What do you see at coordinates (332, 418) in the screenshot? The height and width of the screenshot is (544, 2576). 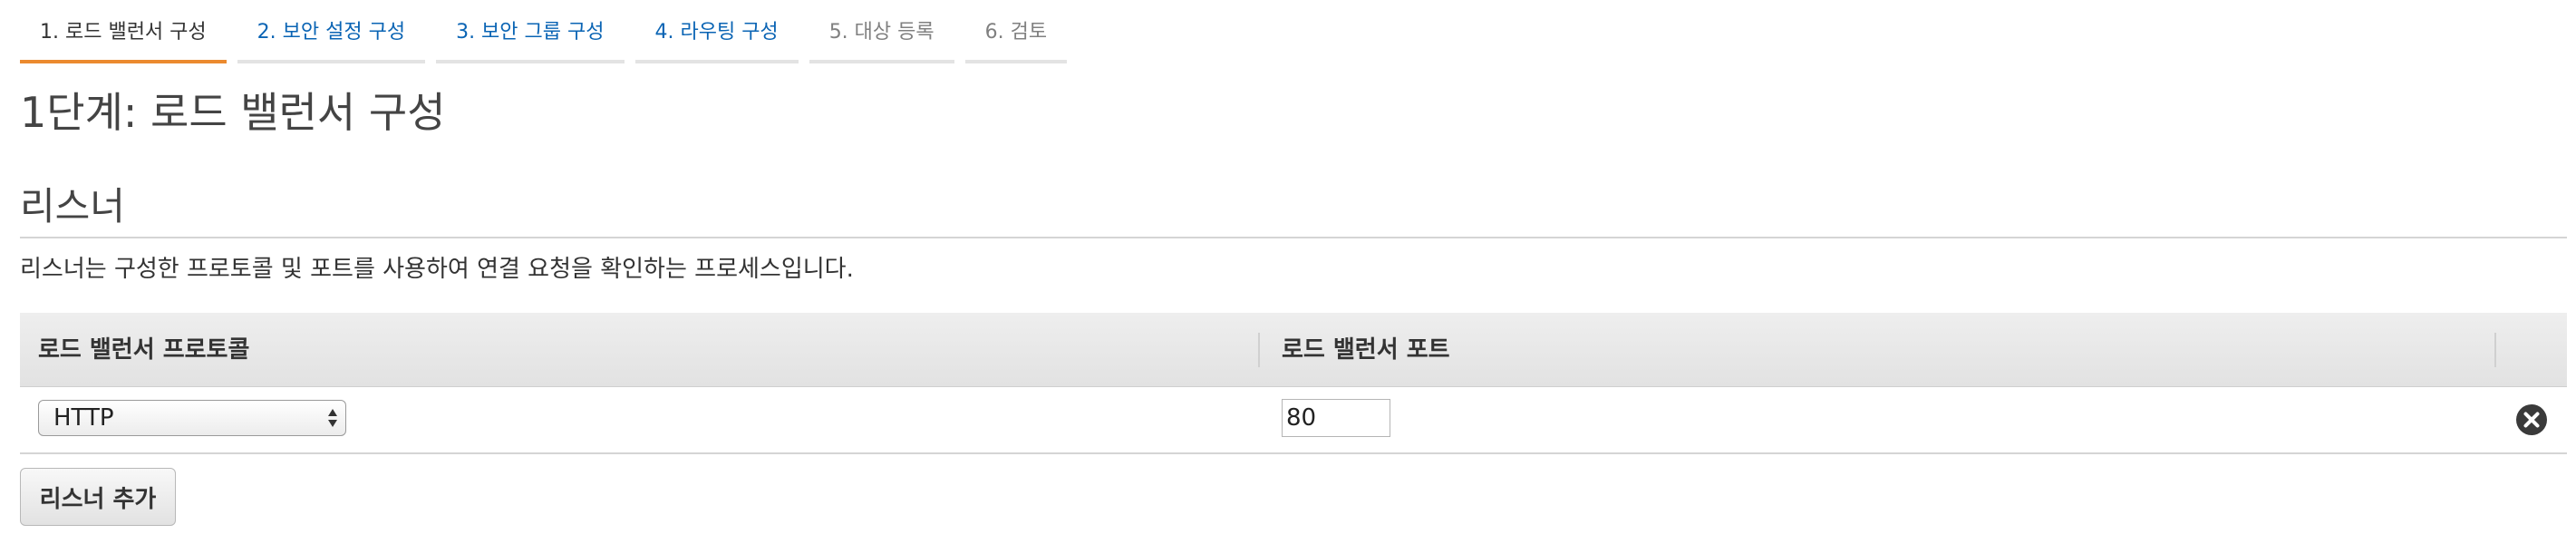 I see `select-arrows-icon` at bounding box center [332, 418].